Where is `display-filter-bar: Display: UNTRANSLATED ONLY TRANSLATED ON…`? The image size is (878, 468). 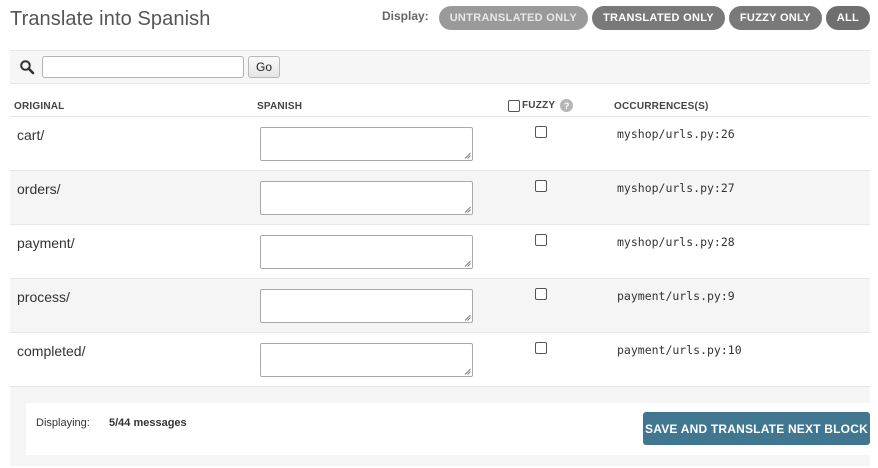
display-filter-bar: Display: UNTRANSLATED ONLY TRANSLATED ON… is located at coordinates (626, 18).